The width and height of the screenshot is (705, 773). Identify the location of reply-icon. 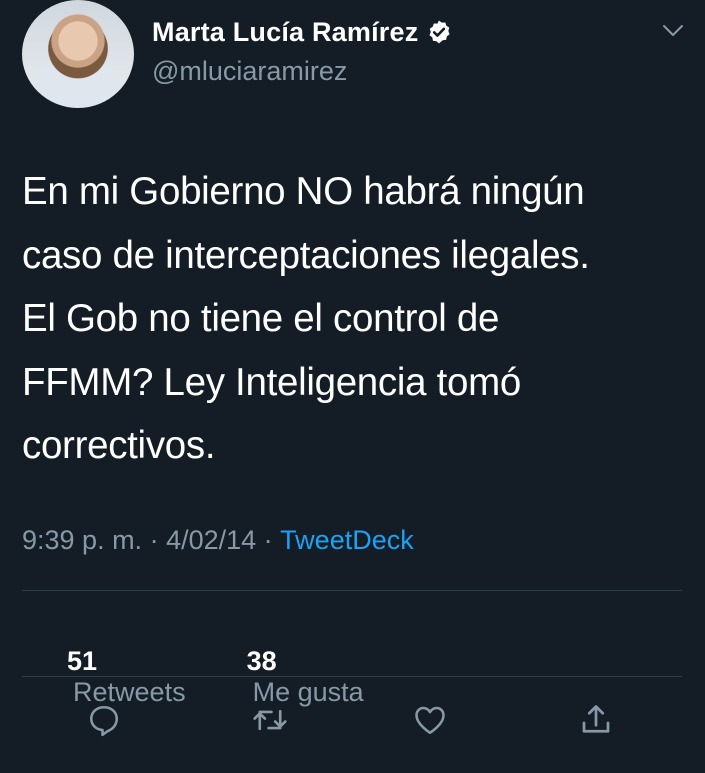
(104, 721).